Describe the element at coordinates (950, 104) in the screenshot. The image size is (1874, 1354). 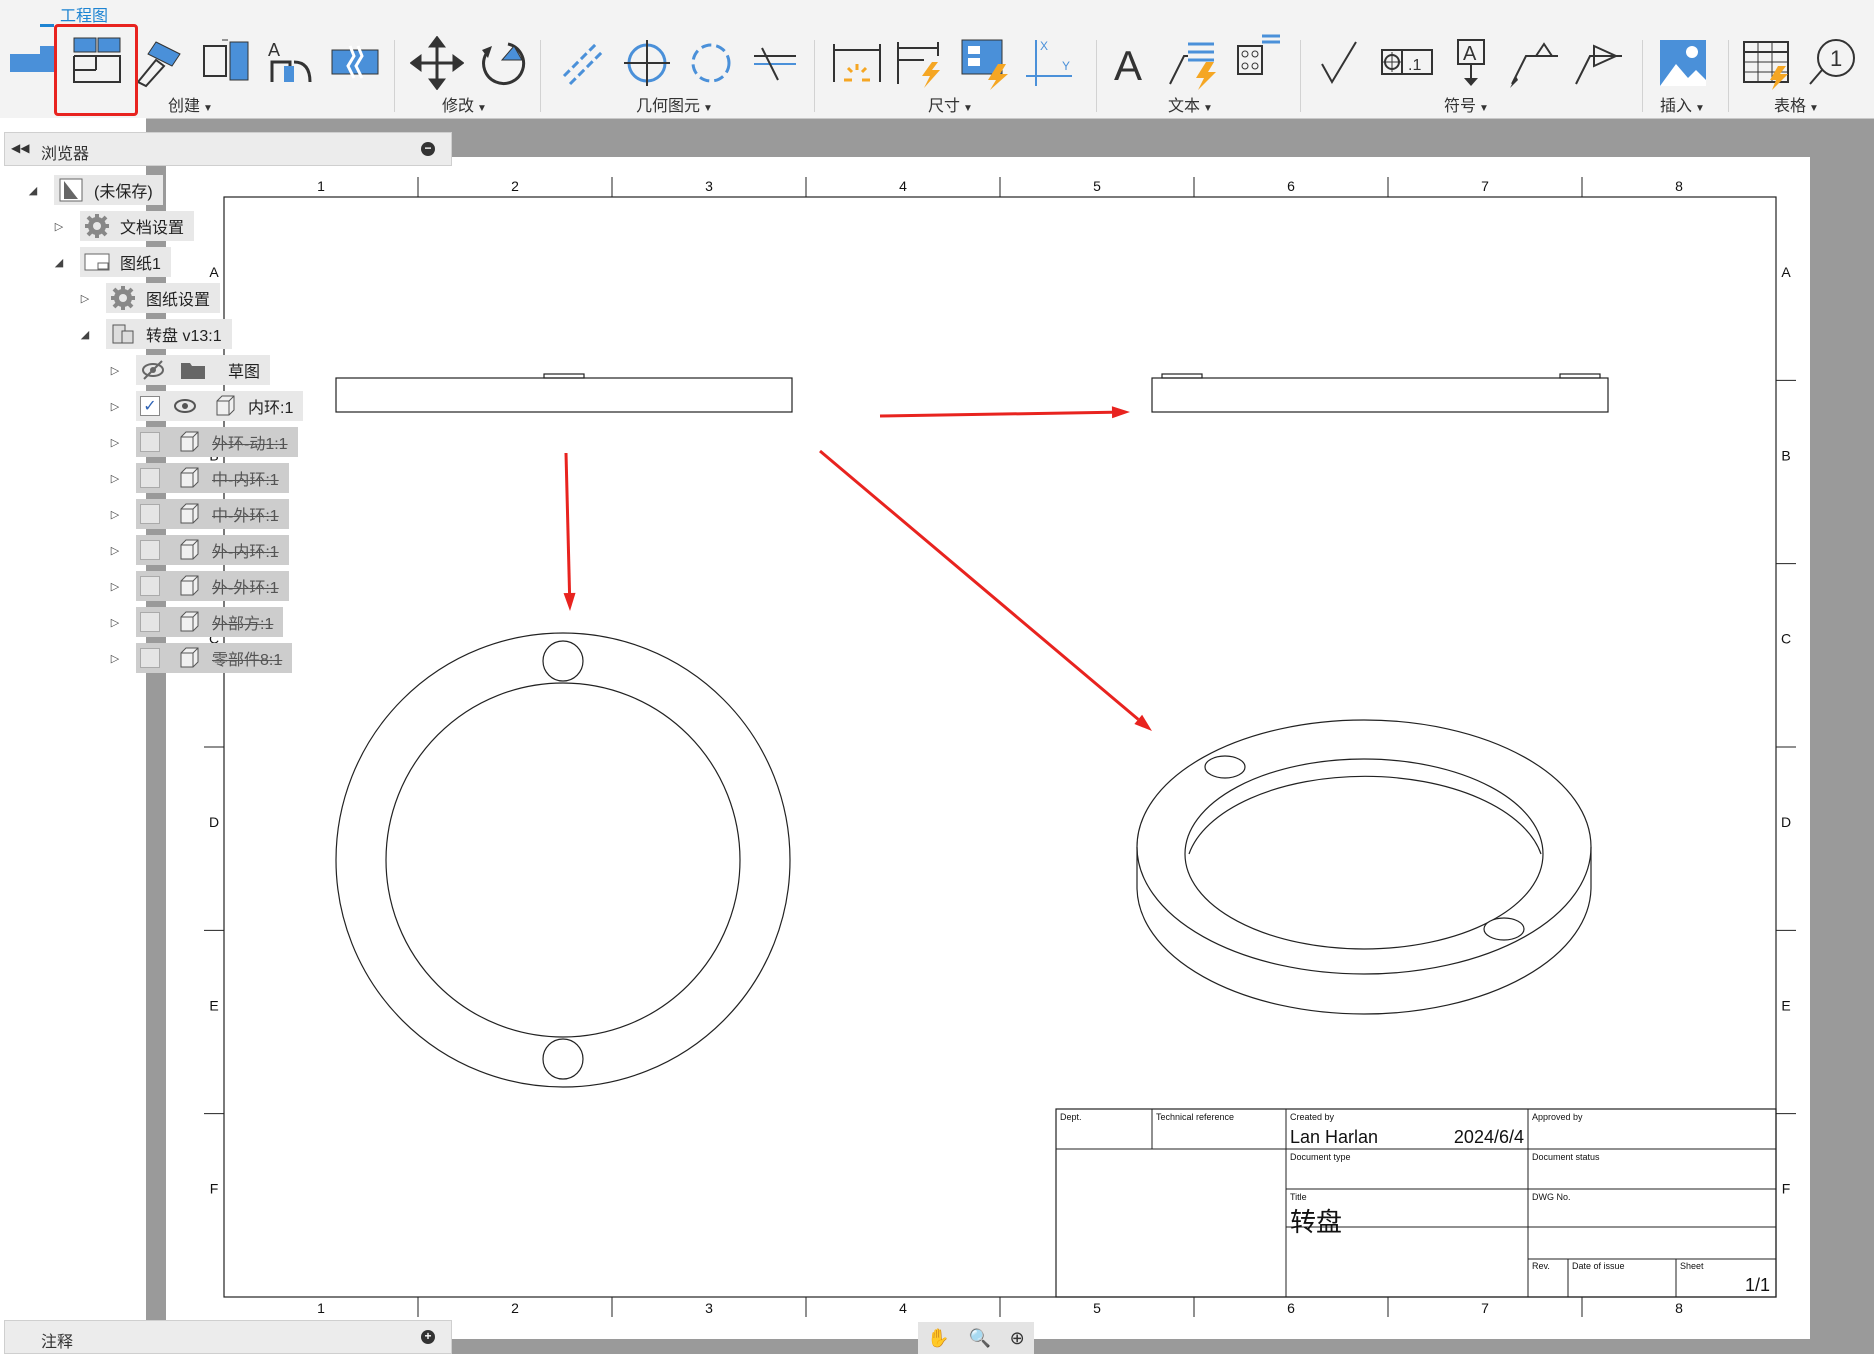
I see `dimension-menu: 尺寸 ▼` at that location.